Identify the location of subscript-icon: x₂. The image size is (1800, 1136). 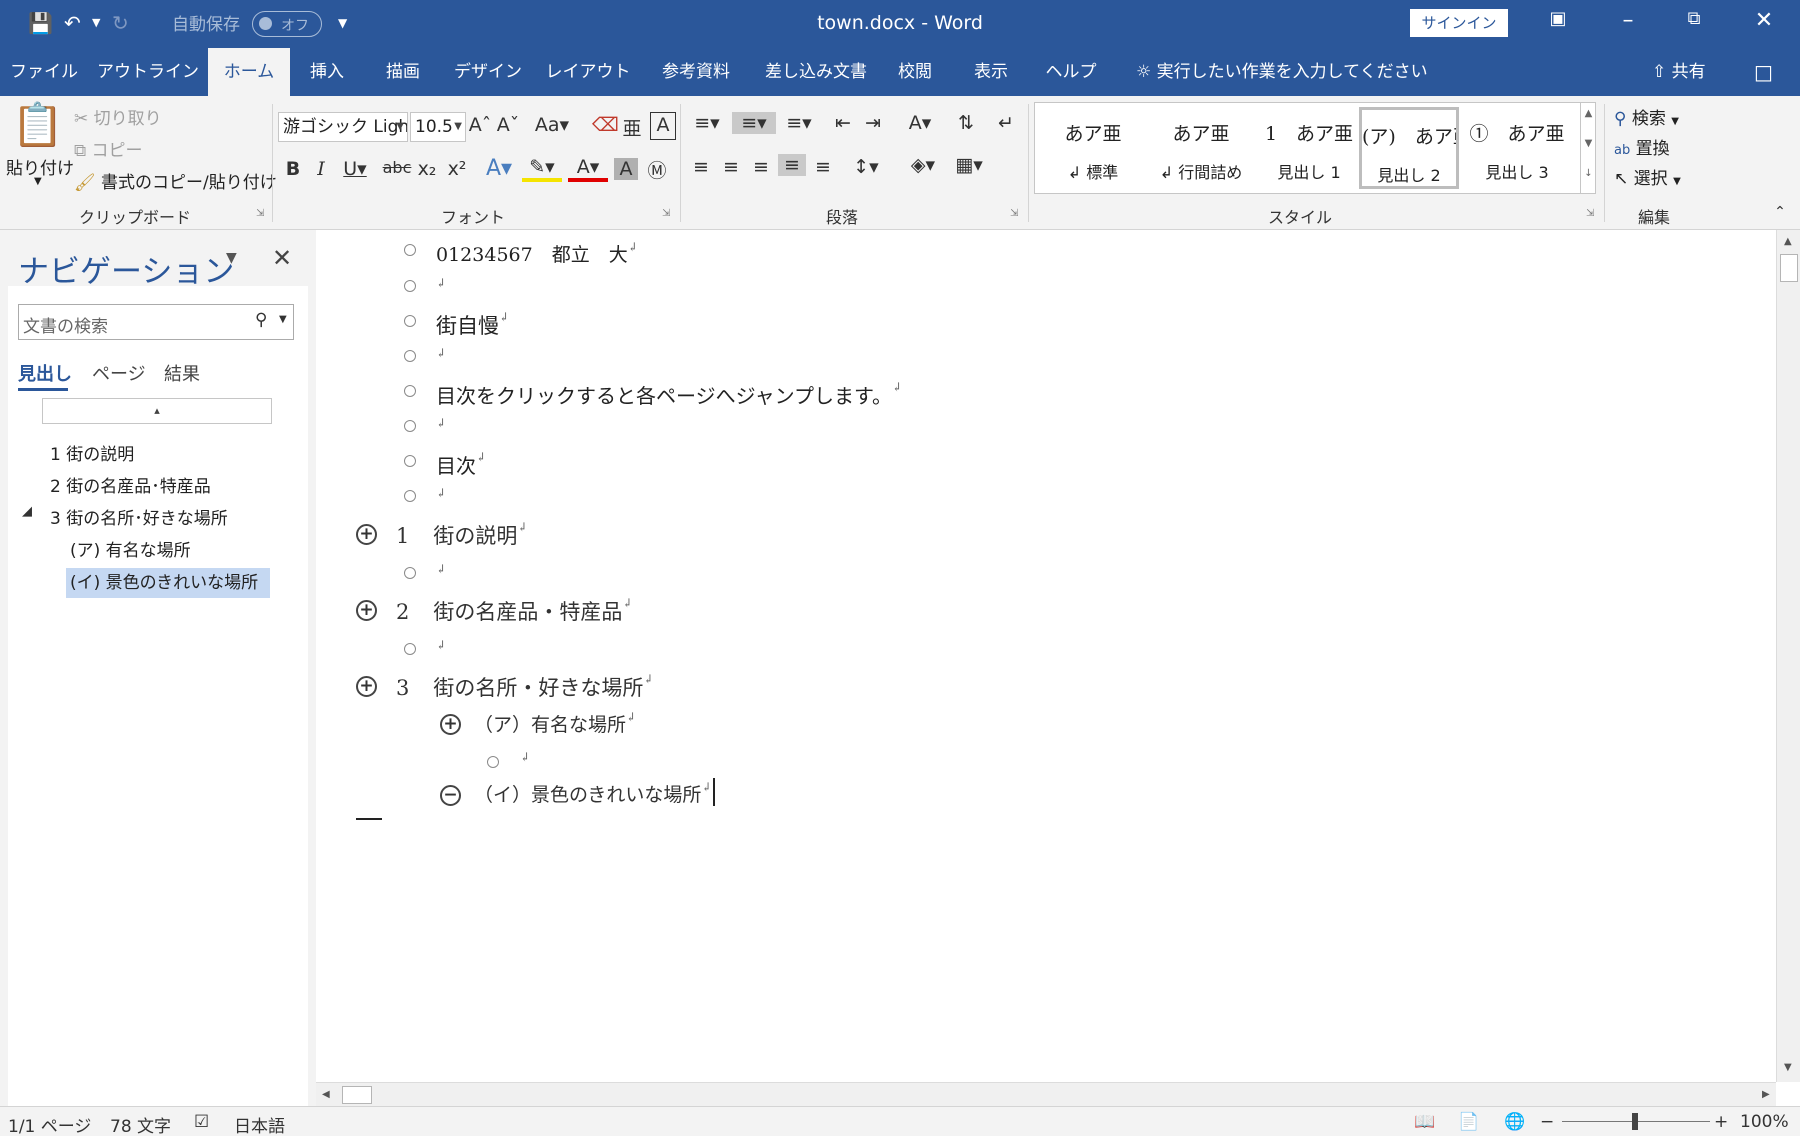
(427, 169).